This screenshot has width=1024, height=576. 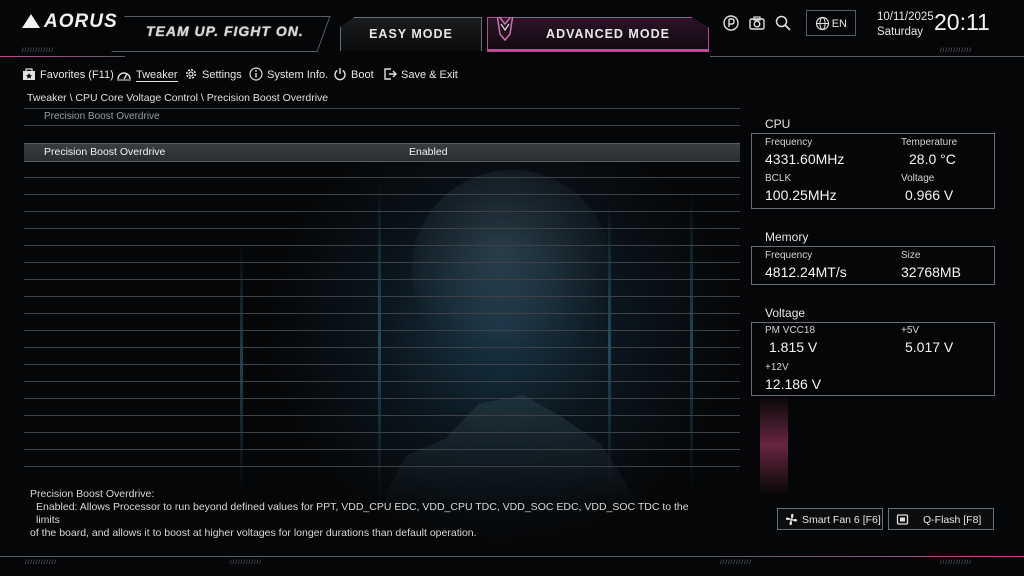 I want to click on gauge-icon, so click(x=124, y=76).